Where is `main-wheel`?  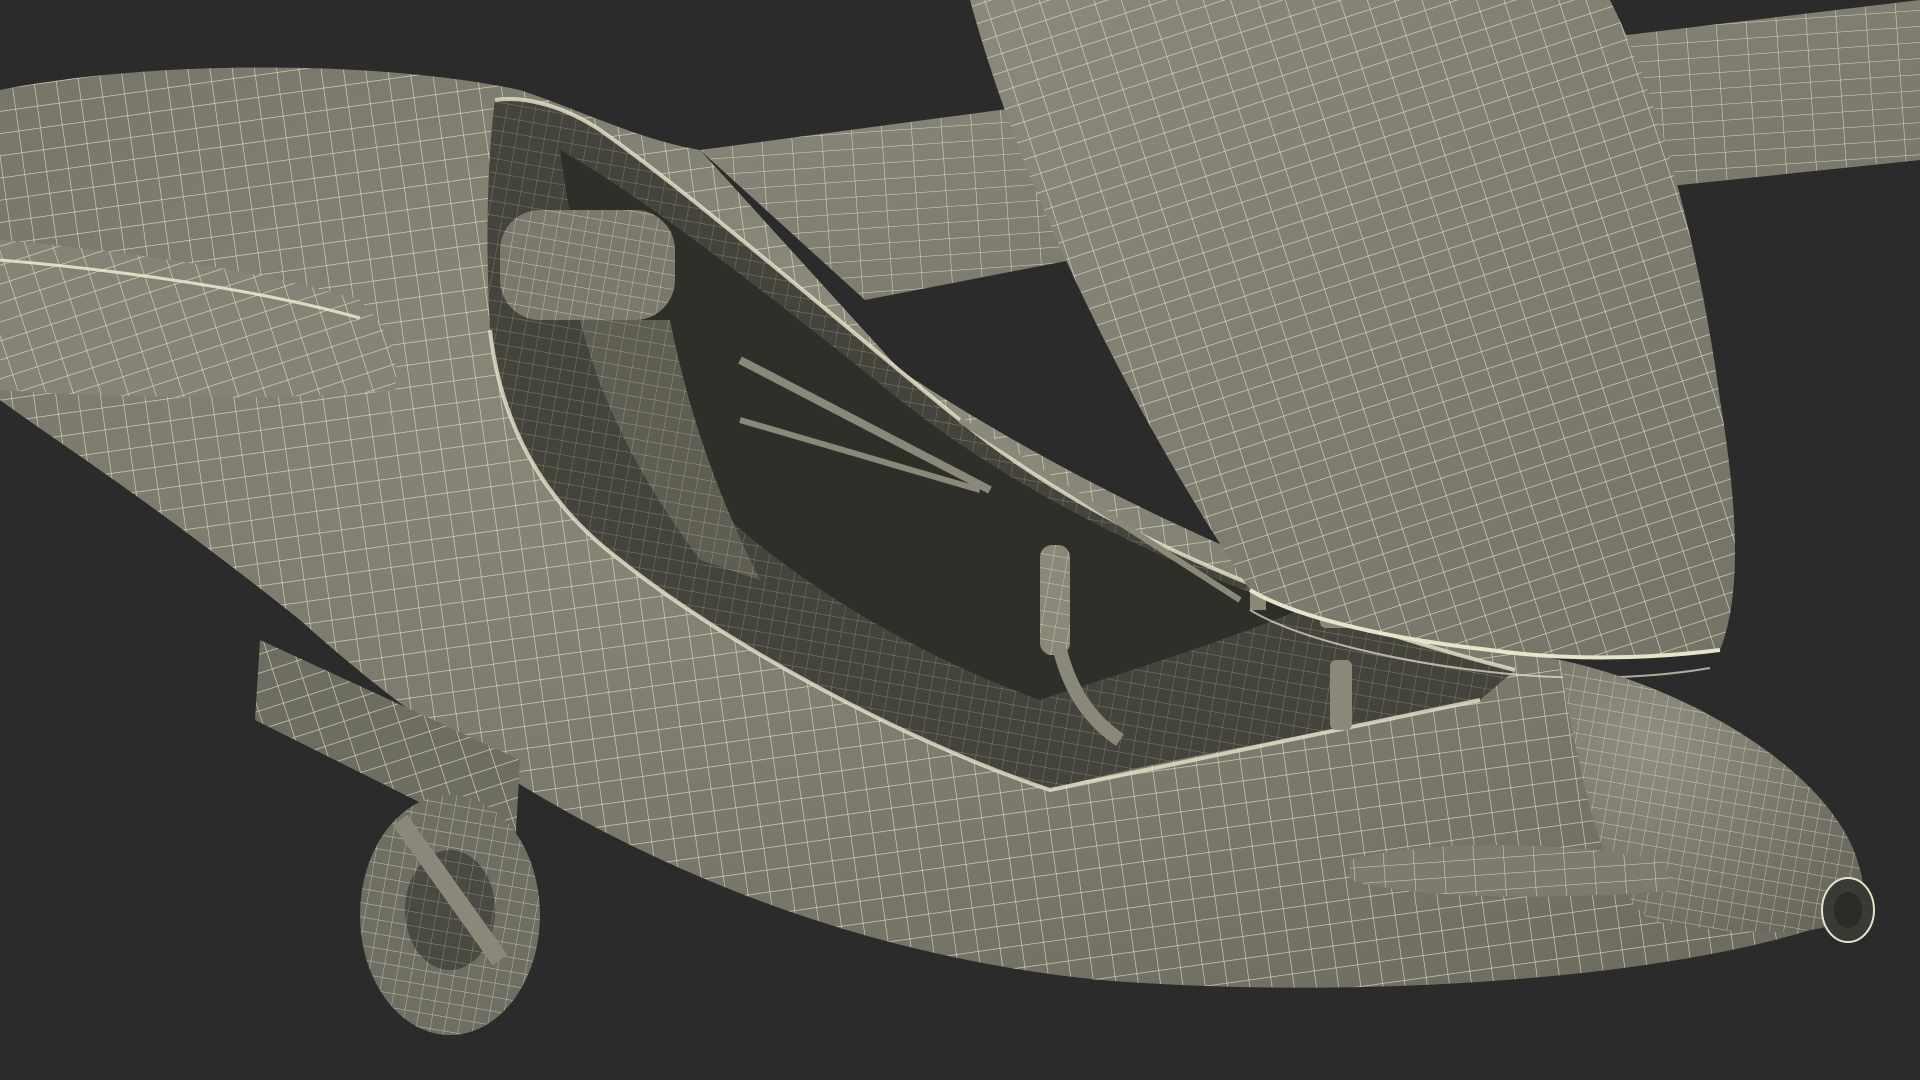
main-wheel is located at coordinates (450, 915).